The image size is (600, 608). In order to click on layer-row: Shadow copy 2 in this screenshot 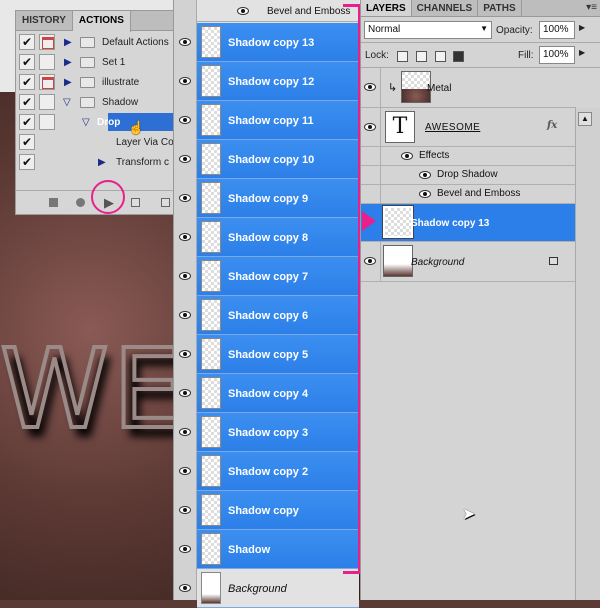, I will do `click(278, 471)`.